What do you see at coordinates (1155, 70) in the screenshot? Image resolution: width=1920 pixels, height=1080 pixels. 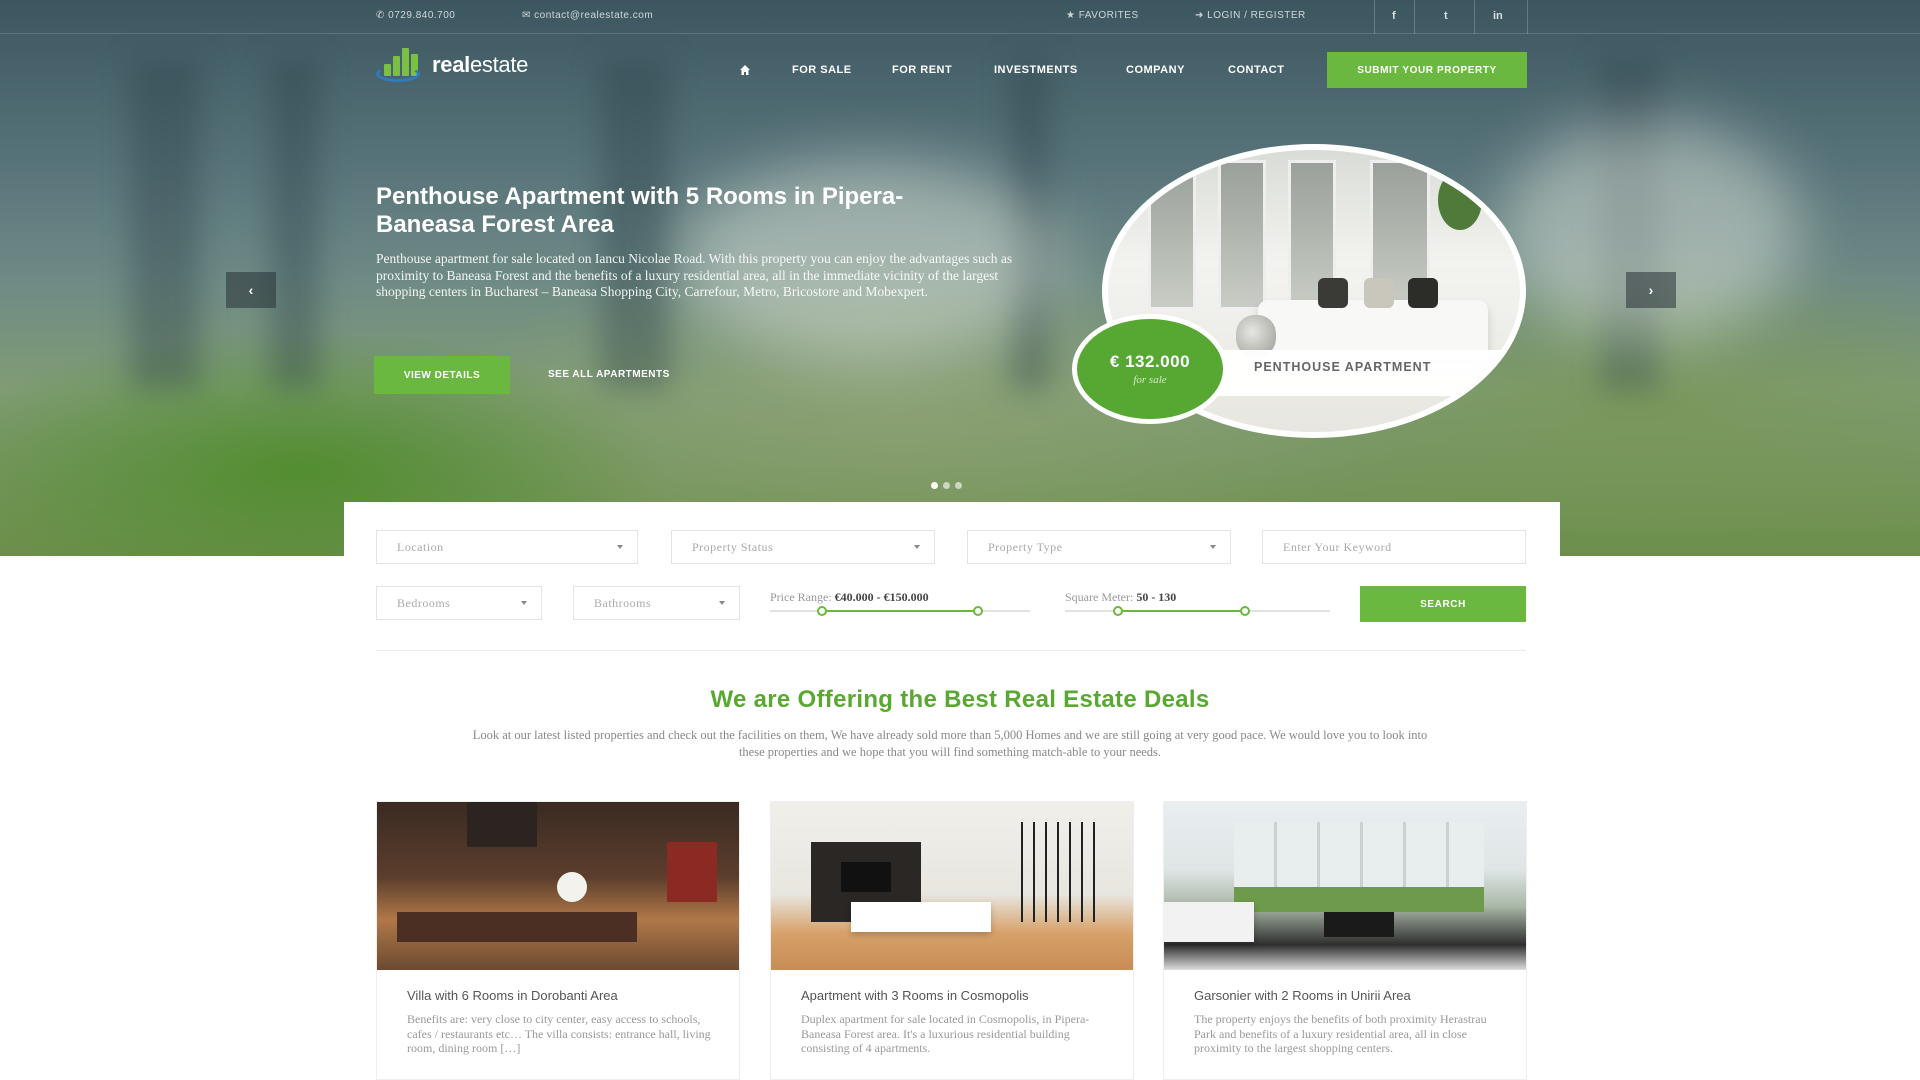 I see `nav-company: COMPANY` at bounding box center [1155, 70].